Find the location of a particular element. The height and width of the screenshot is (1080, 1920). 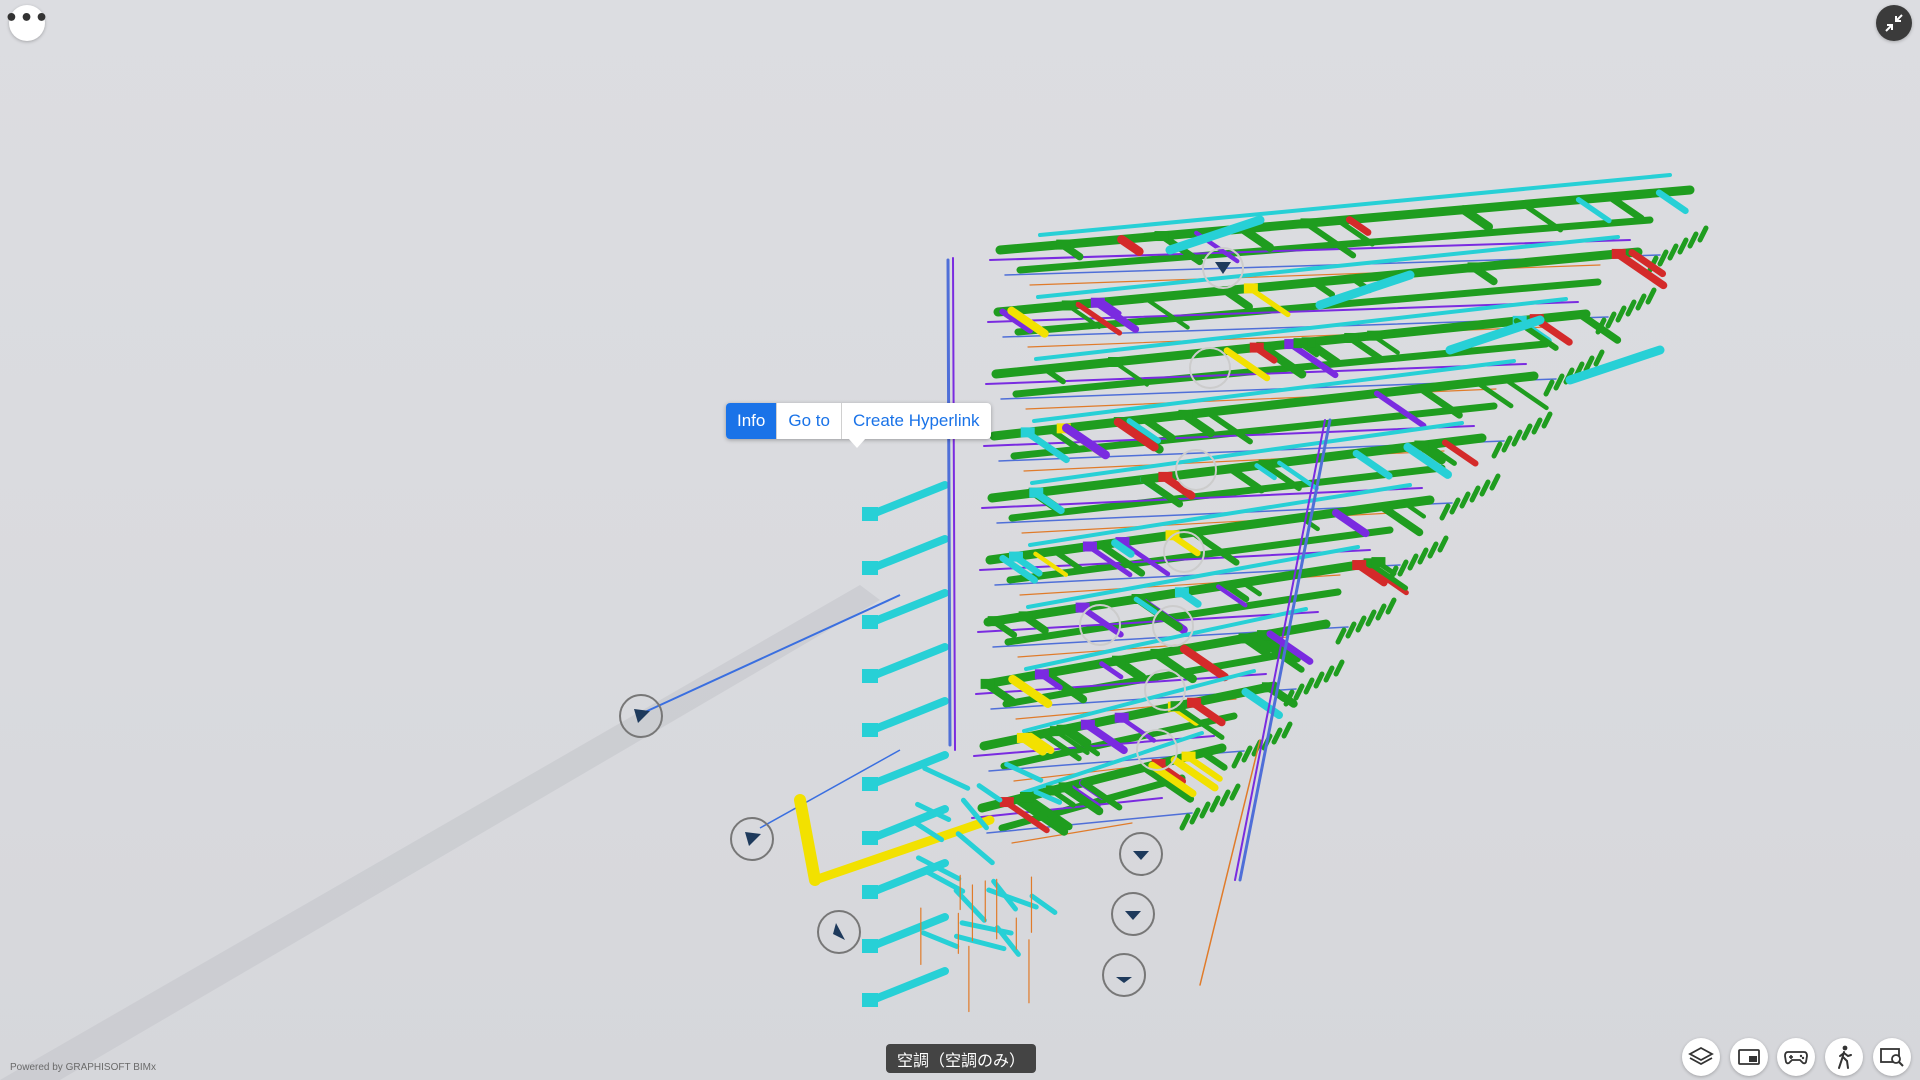

layers-button is located at coordinates (1701, 1057).